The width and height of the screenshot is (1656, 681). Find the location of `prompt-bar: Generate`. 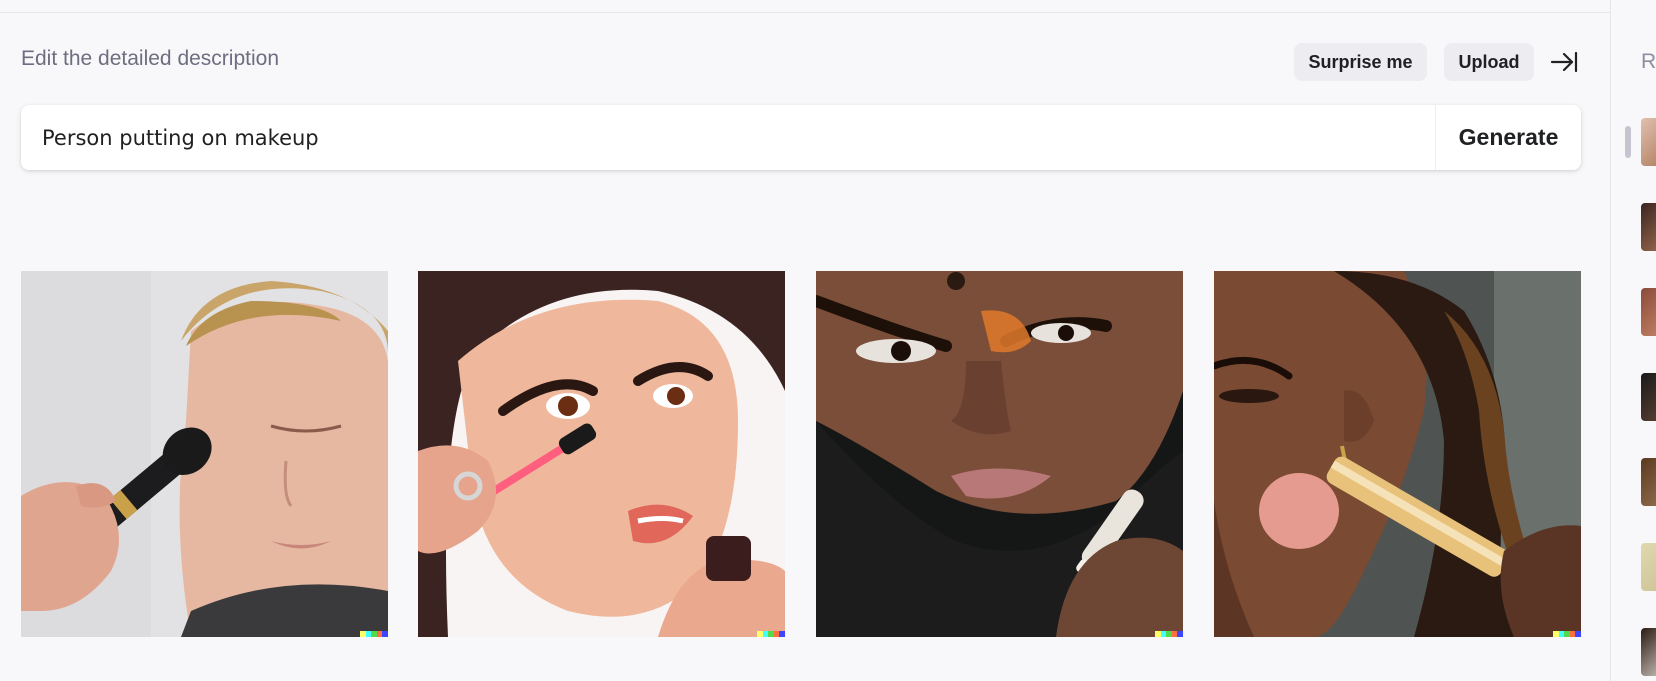

prompt-bar: Generate is located at coordinates (801, 137).